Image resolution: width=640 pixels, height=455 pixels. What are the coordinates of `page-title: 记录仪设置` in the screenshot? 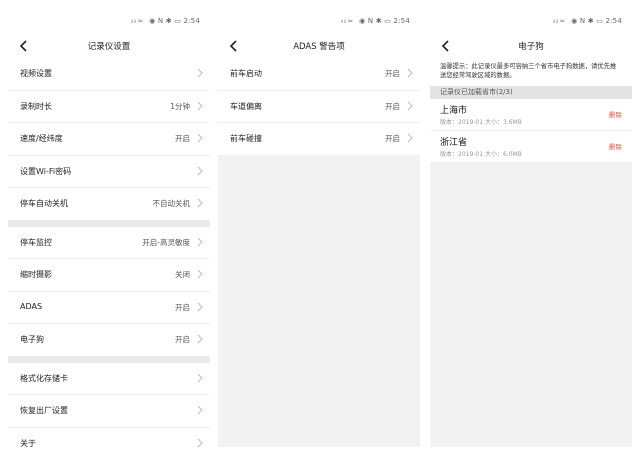 It's located at (109, 47).